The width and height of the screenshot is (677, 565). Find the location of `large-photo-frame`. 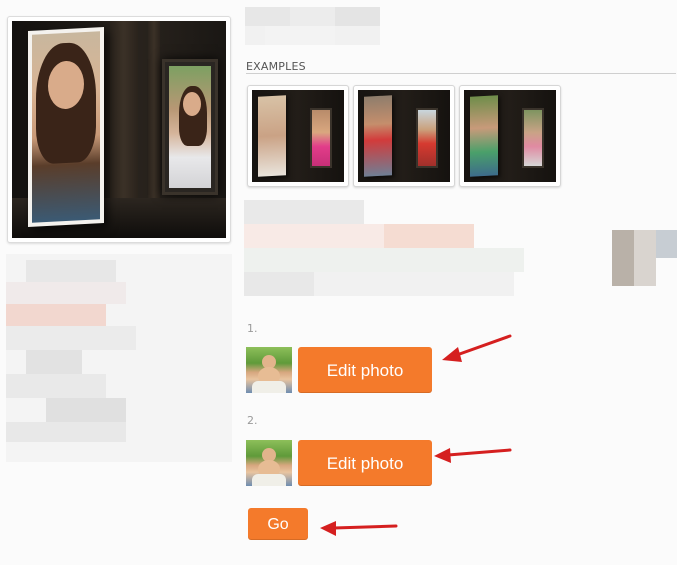

large-photo-frame is located at coordinates (66, 127).